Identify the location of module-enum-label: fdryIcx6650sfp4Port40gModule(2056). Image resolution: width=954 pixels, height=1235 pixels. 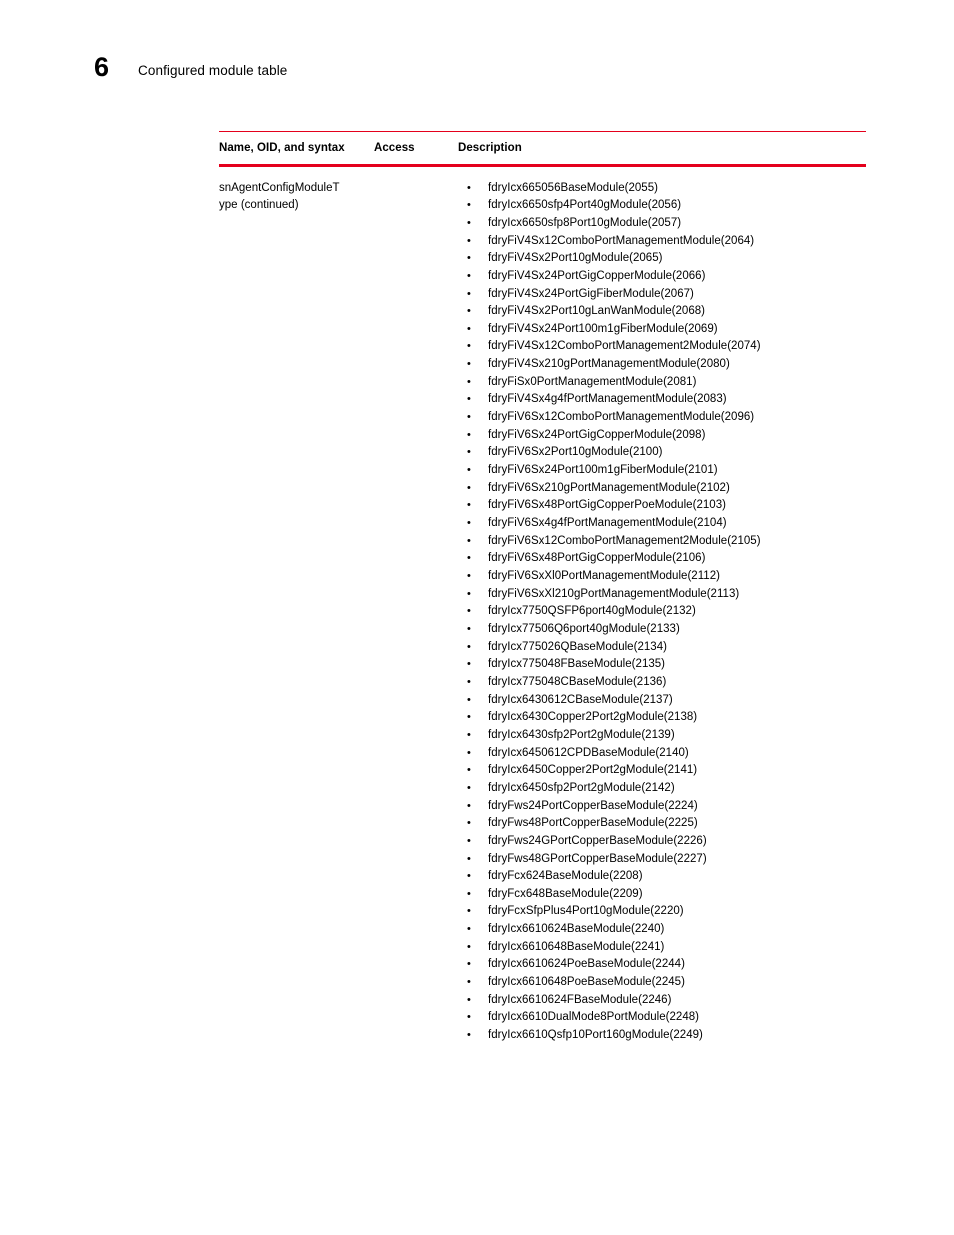
(585, 205).